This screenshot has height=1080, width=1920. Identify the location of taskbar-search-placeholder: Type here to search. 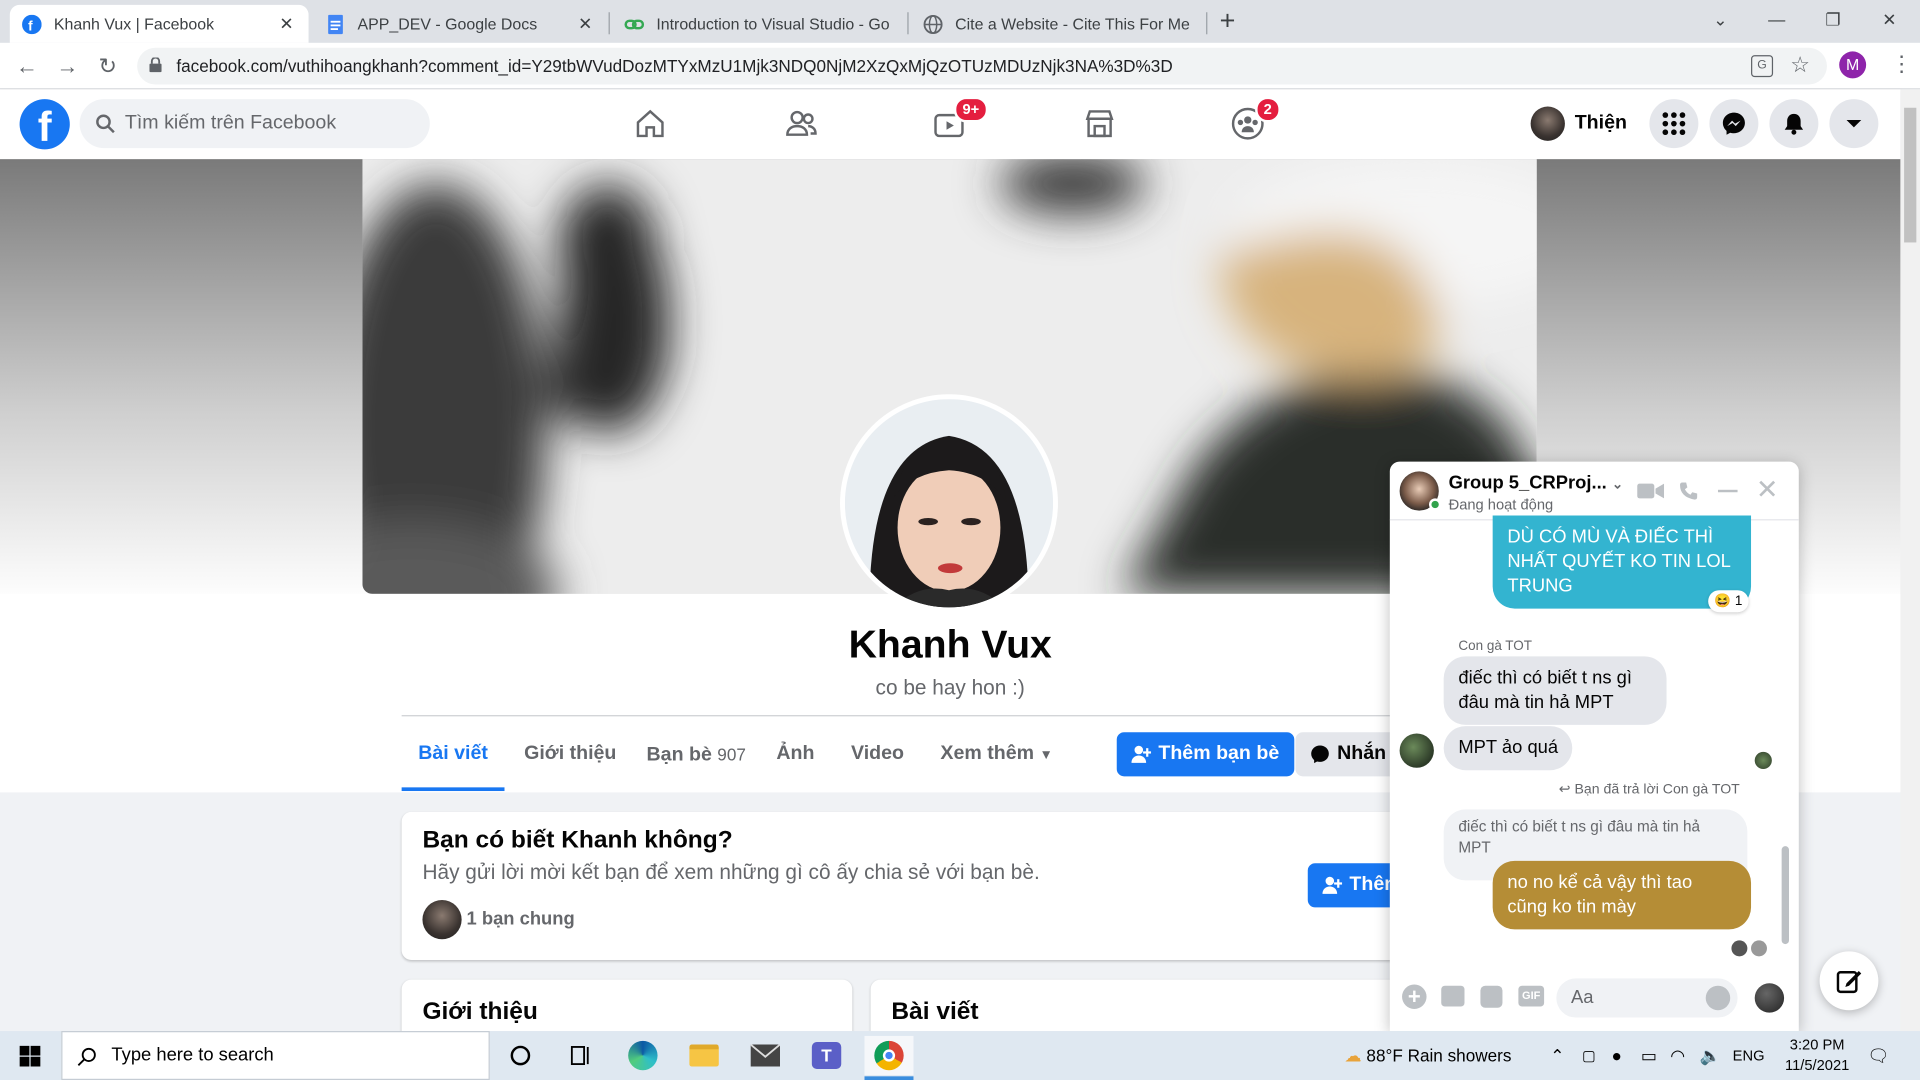
(192, 1055).